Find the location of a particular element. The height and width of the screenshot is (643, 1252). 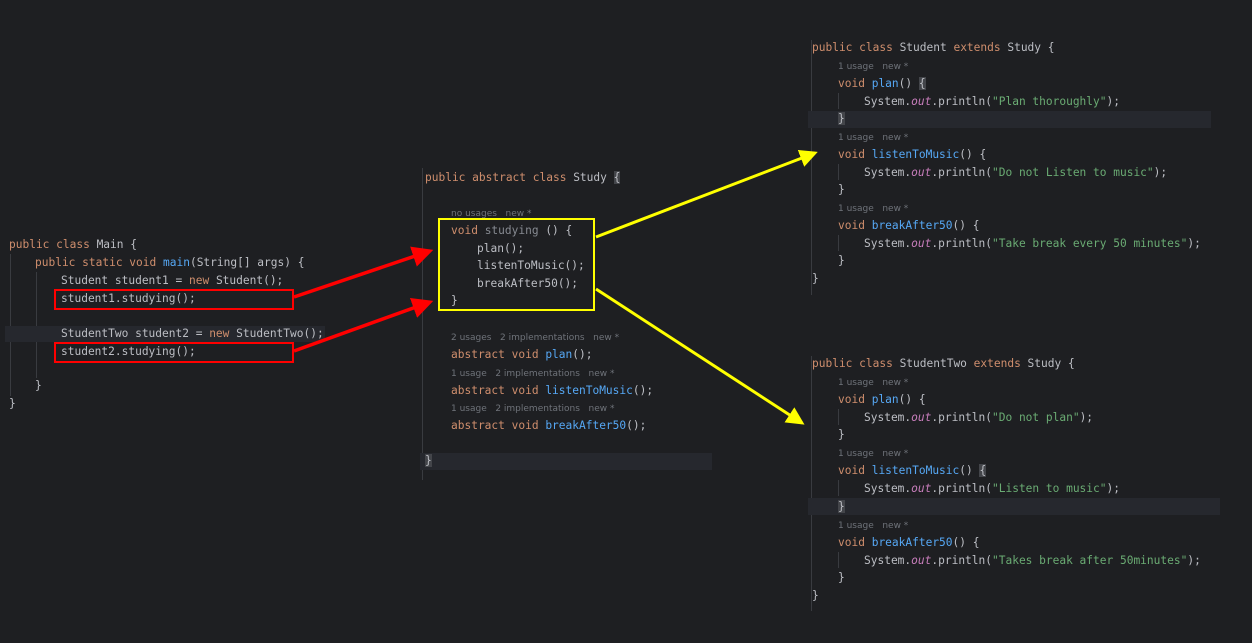

yellow-arrow-studenttwo is located at coordinates (700, 356).